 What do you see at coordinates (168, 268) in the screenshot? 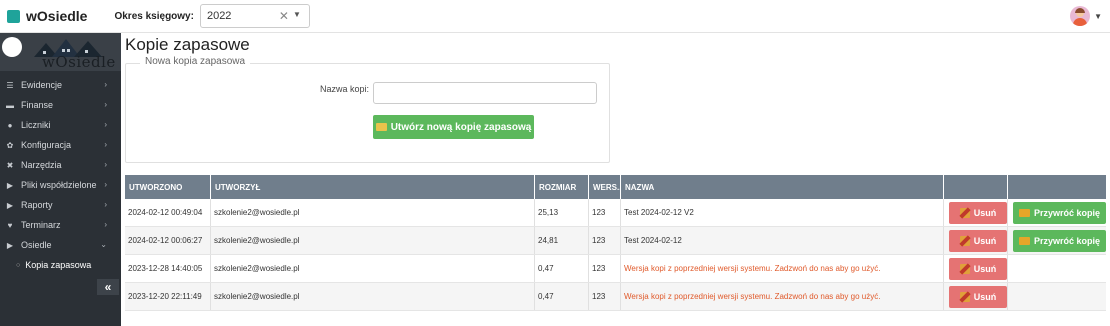
I see `cell-created: 2023-12-28 14:40:05` at bounding box center [168, 268].